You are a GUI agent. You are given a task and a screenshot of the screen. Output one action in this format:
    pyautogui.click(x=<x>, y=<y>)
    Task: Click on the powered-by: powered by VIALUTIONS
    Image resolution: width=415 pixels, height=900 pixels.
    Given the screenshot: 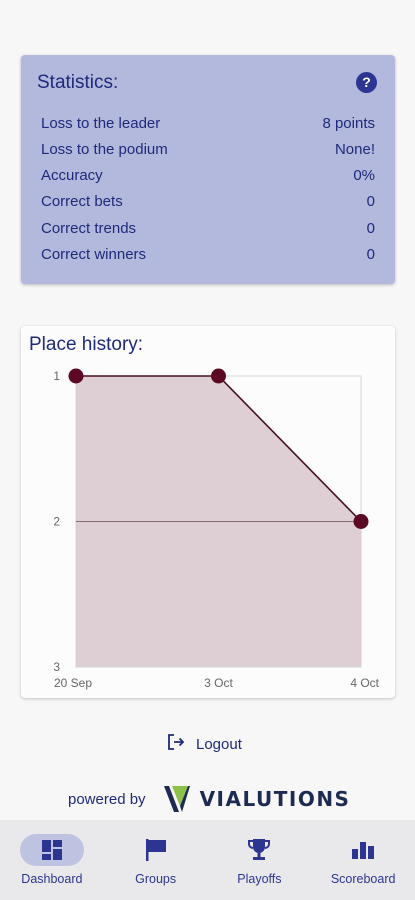 What is the action you would take?
    pyautogui.click(x=209, y=799)
    